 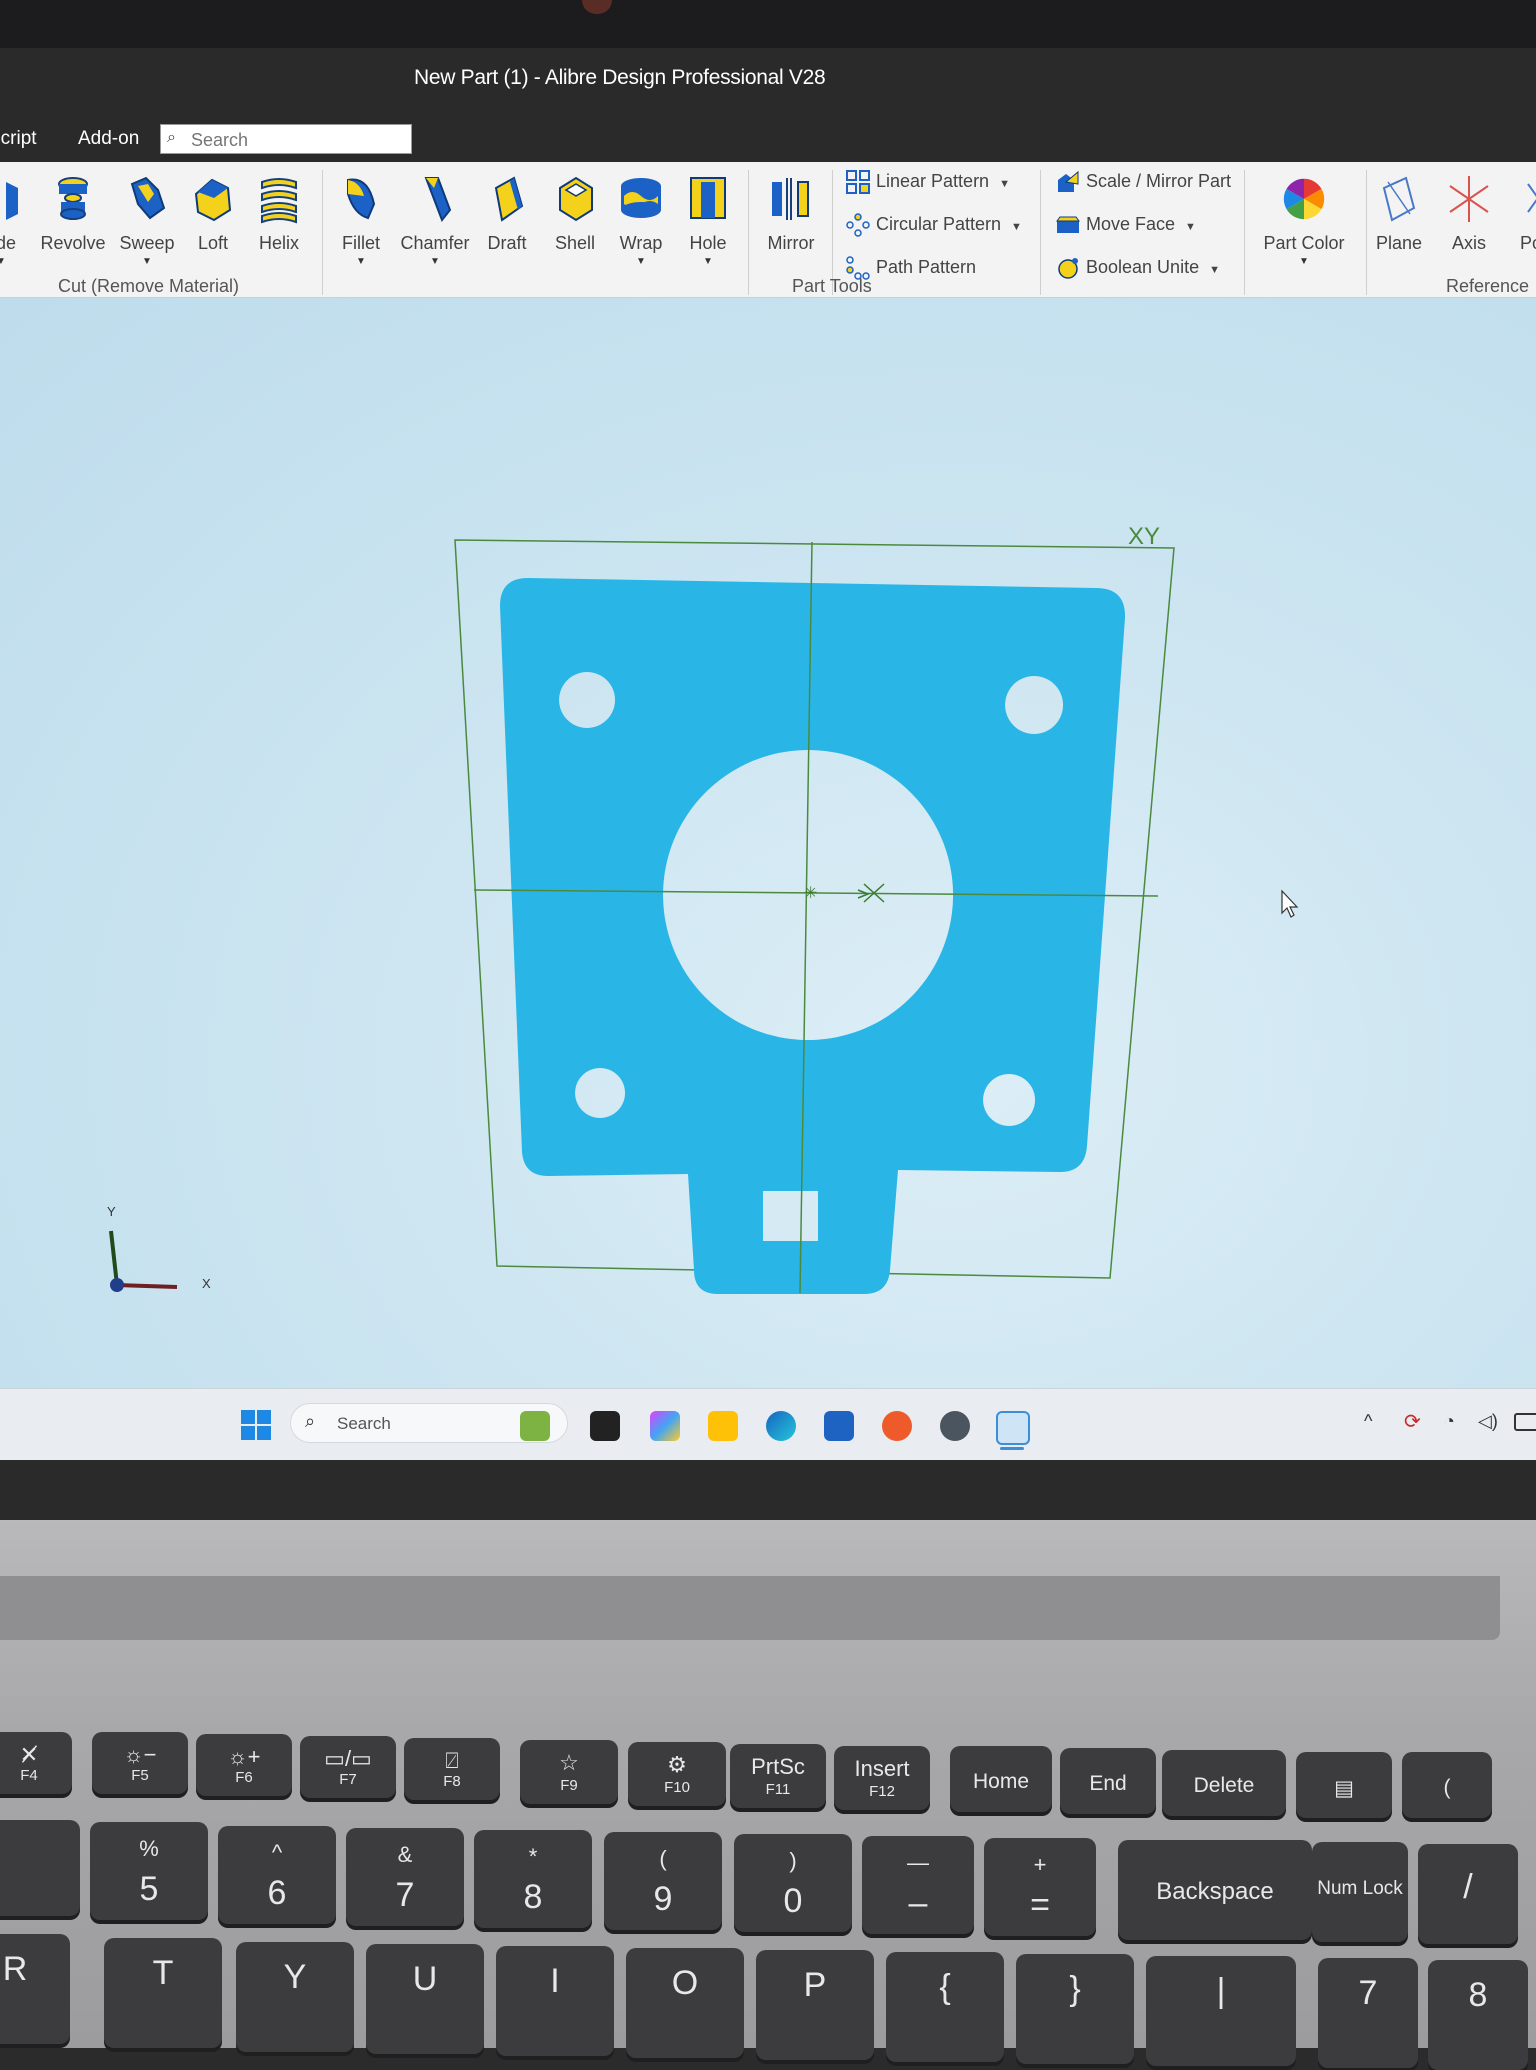 I want to click on helix-cut-button: Helix, so click(x=279, y=223).